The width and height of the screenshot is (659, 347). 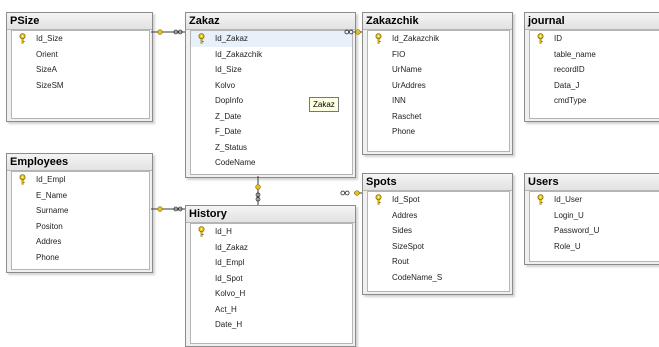 What do you see at coordinates (324, 104) in the screenshot?
I see `table-tooltip: Zakaz` at bounding box center [324, 104].